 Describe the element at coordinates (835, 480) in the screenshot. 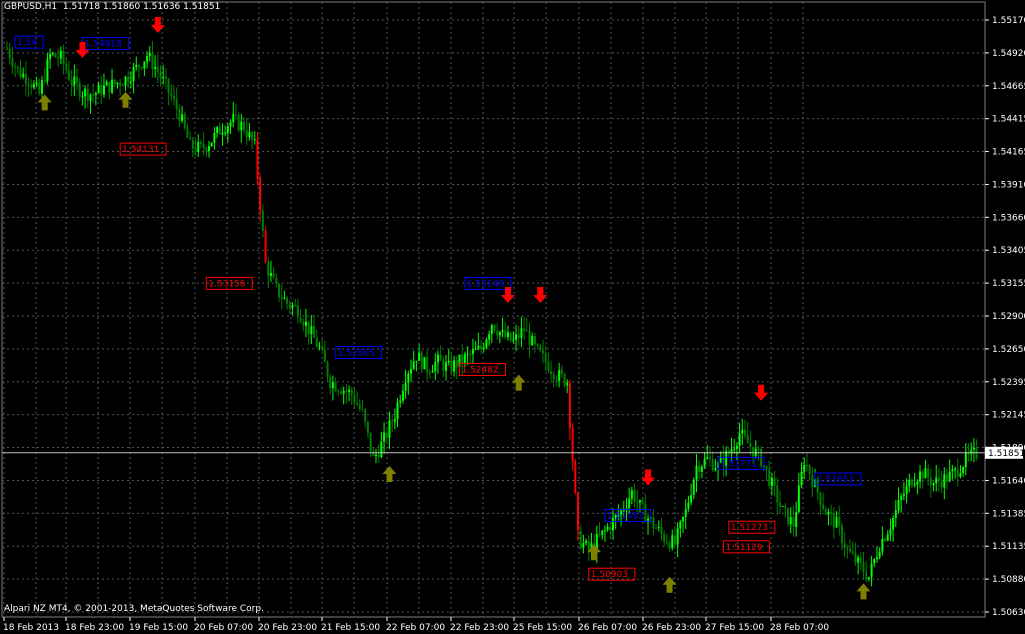

I see `price-label: 1.51652` at that location.